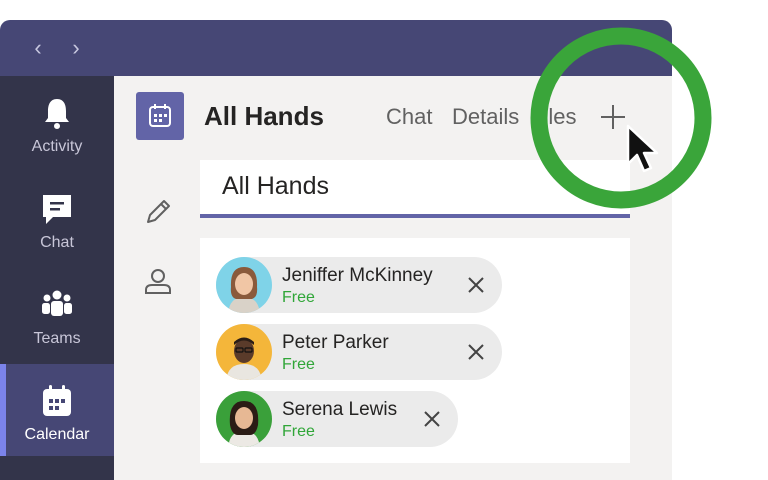 The height and width of the screenshot is (480, 768). What do you see at coordinates (335, 342) in the screenshot?
I see `attendee-name: Peter Parker` at bounding box center [335, 342].